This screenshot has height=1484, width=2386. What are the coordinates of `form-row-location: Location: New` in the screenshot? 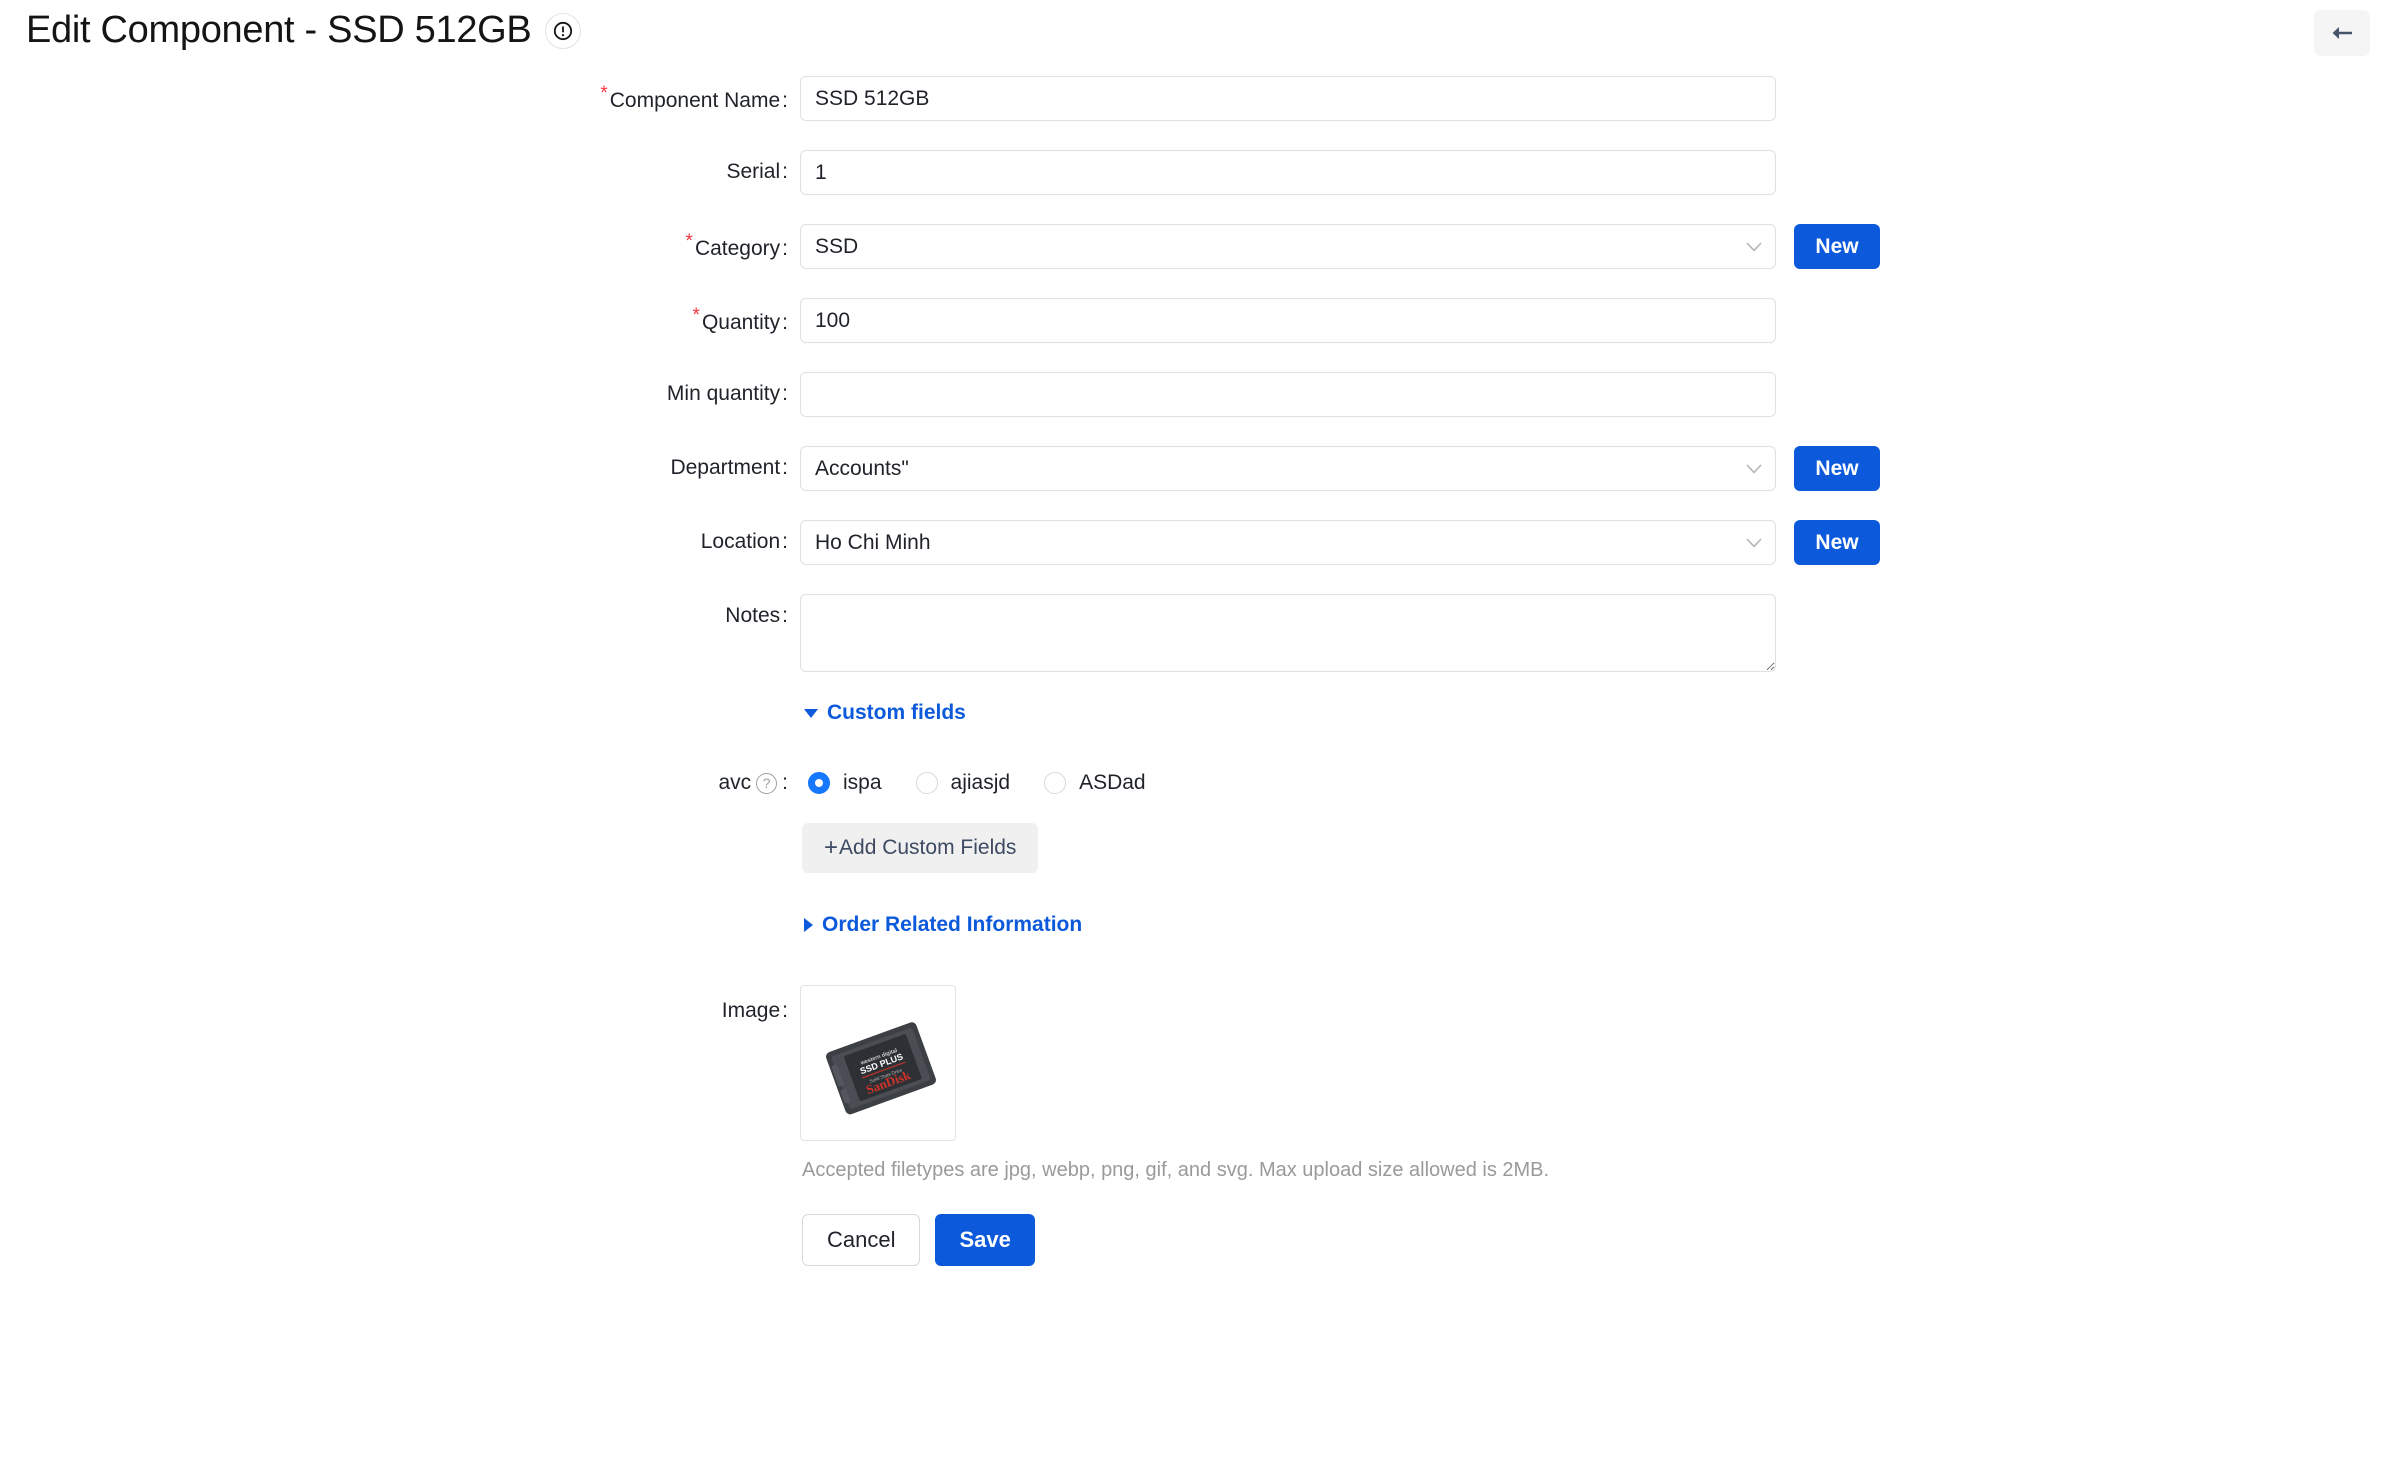 It's located at (1193, 542).